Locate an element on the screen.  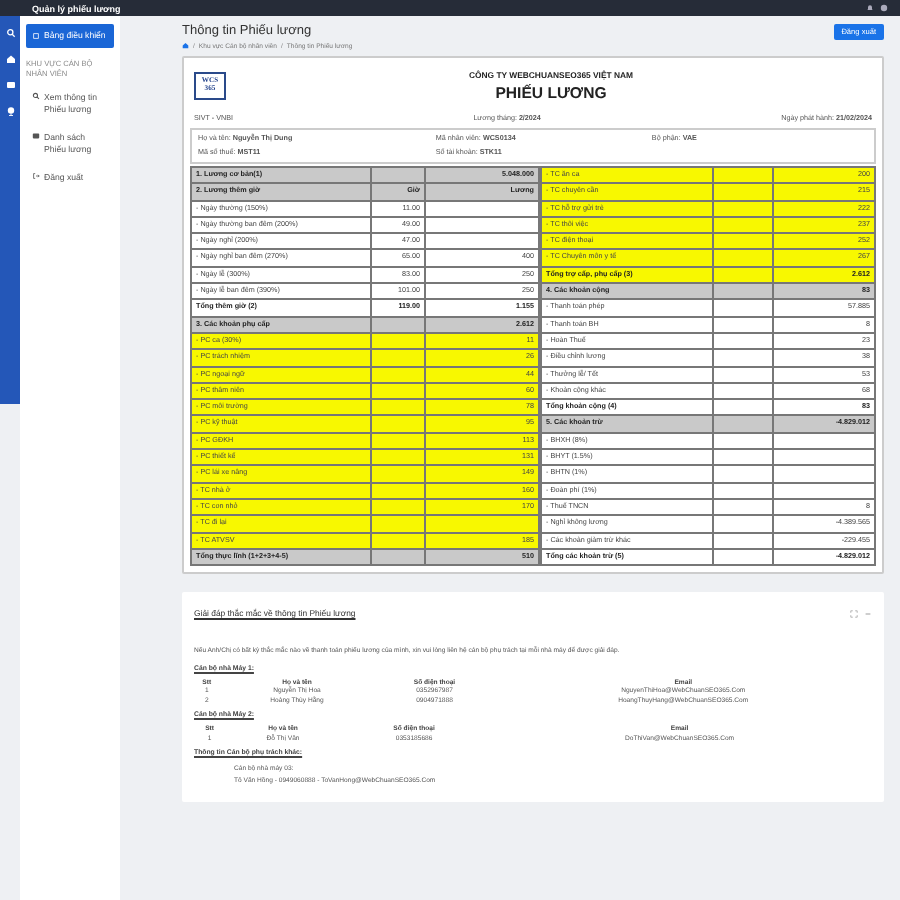
list-icon is located at coordinates (36, 136).